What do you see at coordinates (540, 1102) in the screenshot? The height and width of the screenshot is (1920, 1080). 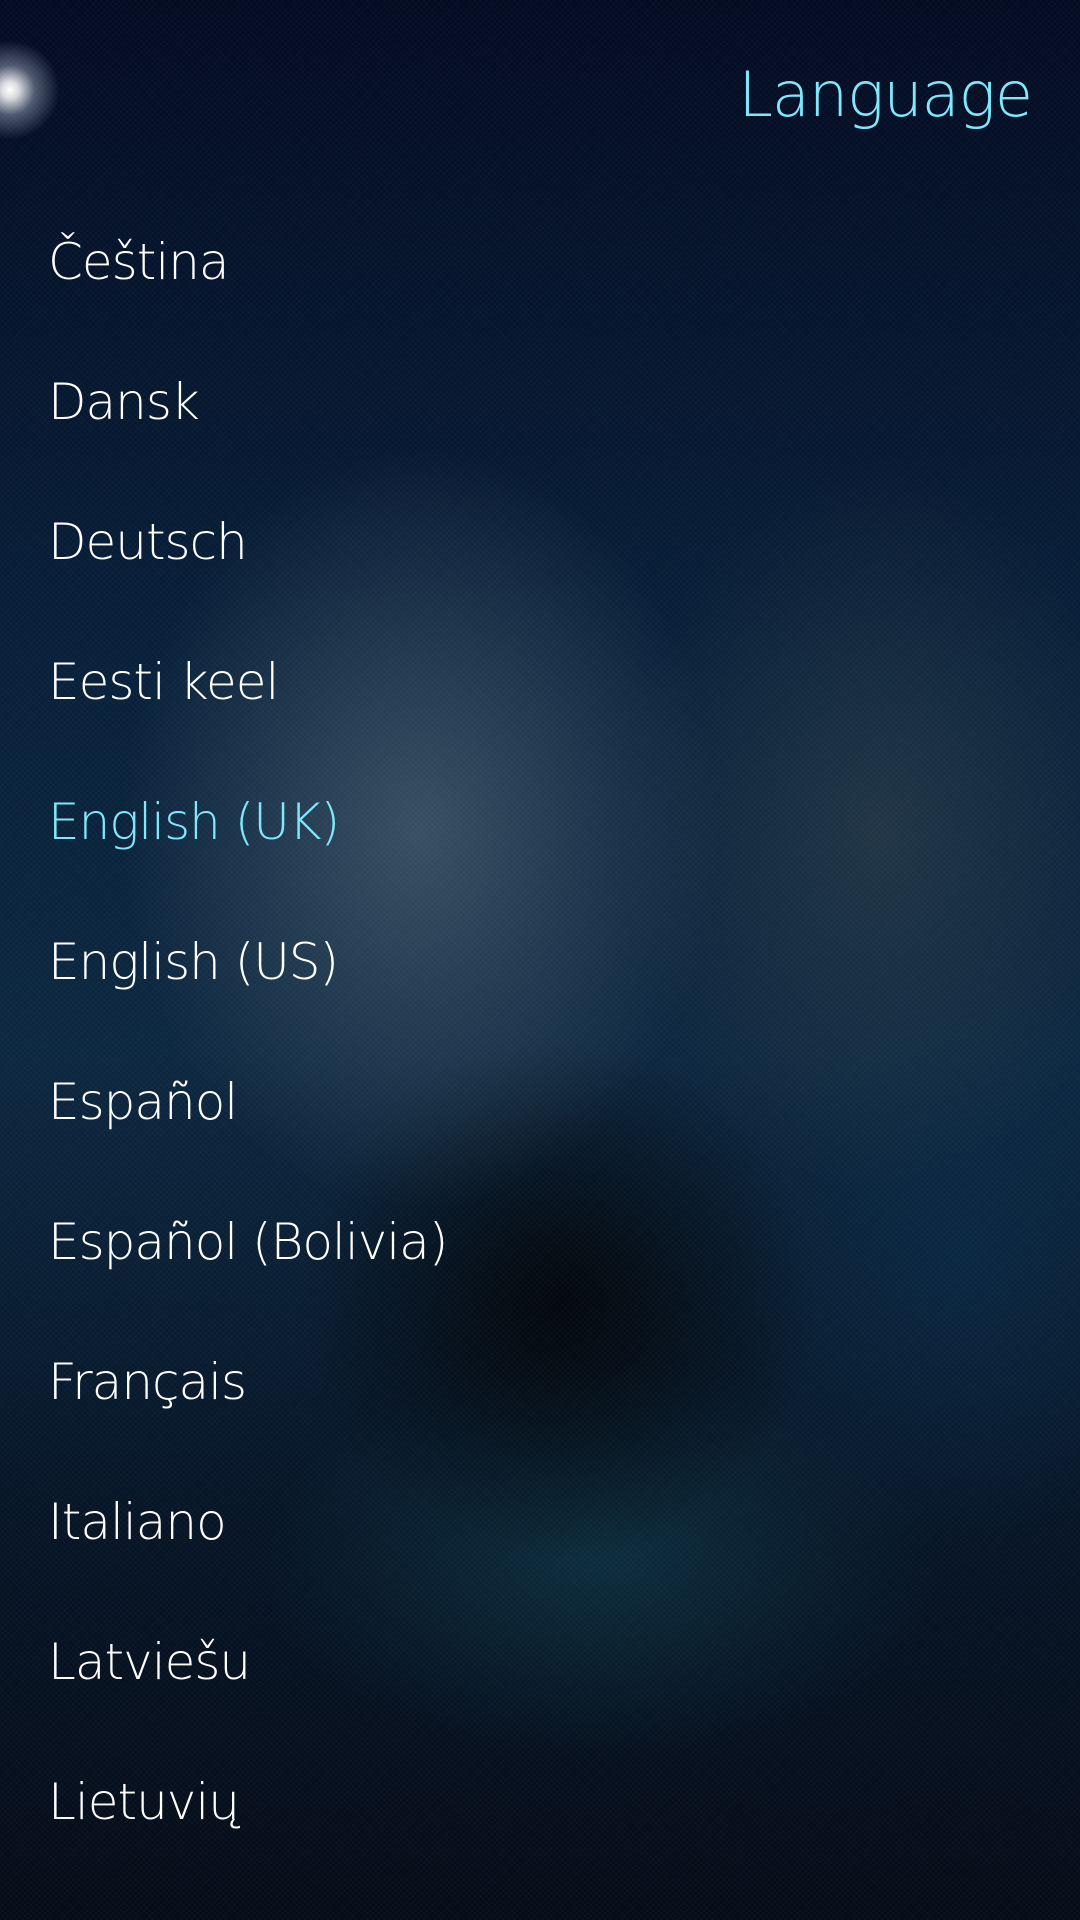 I see `language-item-espanol: Español` at bounding box center [540, 1102].